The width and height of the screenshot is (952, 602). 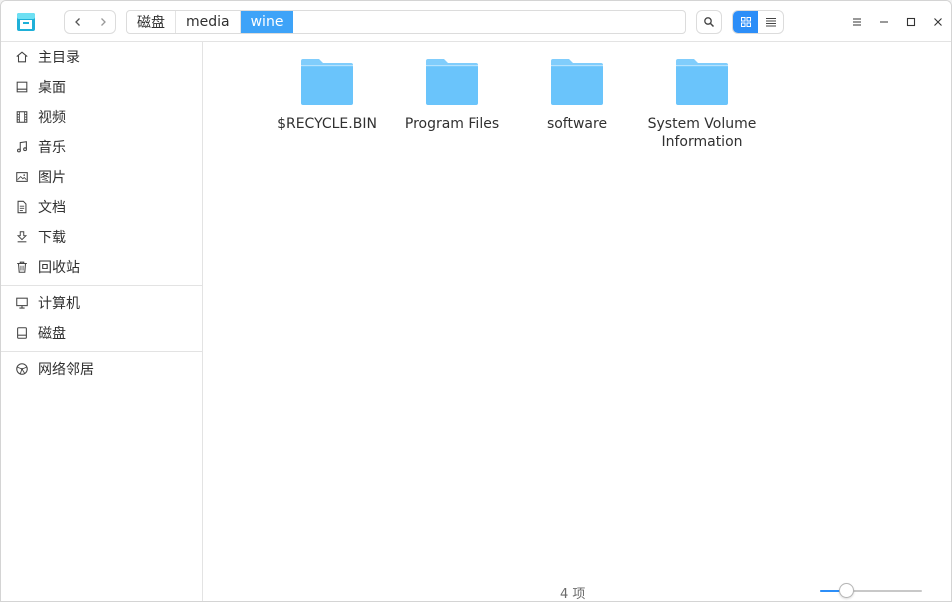 I want to click on breadcrumb-item: 磁盘, so click(x=151, y=22).